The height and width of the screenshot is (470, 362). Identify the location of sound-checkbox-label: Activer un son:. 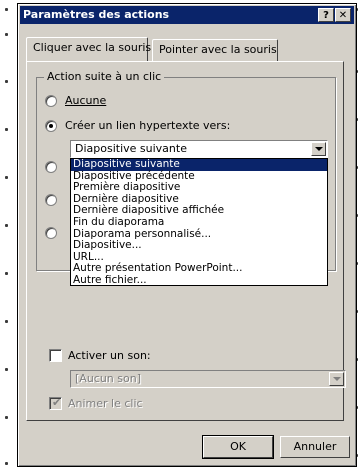
(109, 355).